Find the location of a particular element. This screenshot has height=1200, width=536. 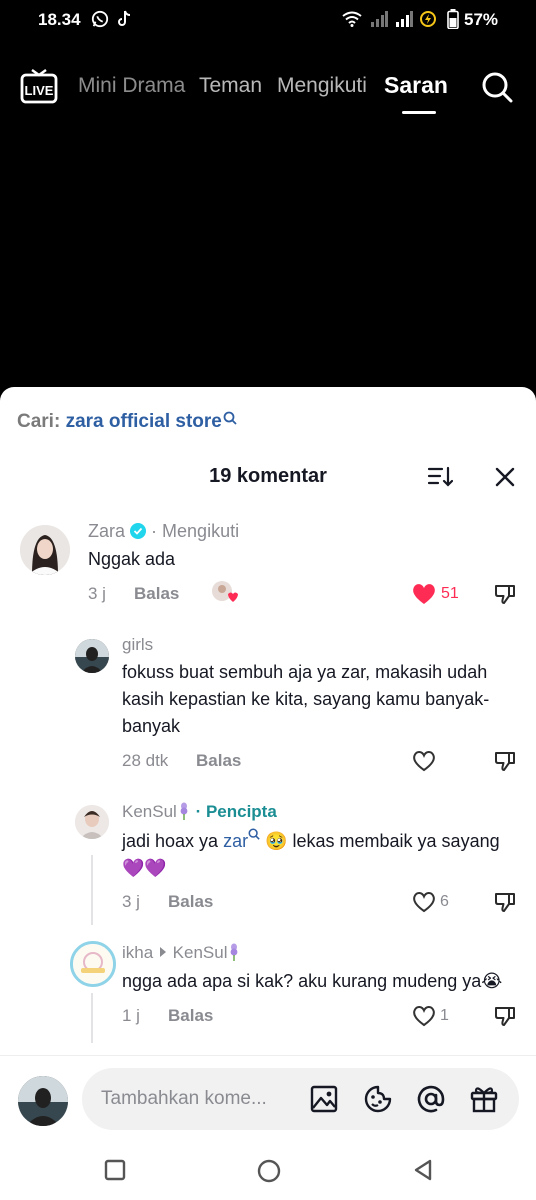

battery-saver-icon is located at coordinates (428, 19).